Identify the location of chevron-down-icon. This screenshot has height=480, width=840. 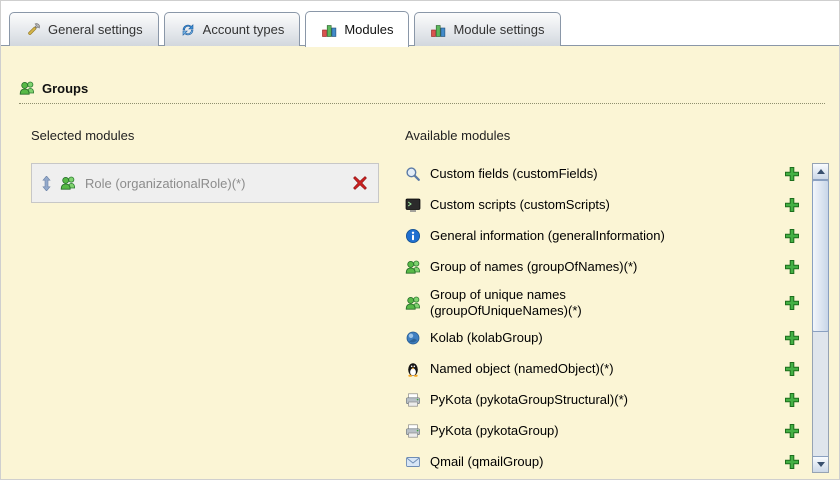
(820, 464).